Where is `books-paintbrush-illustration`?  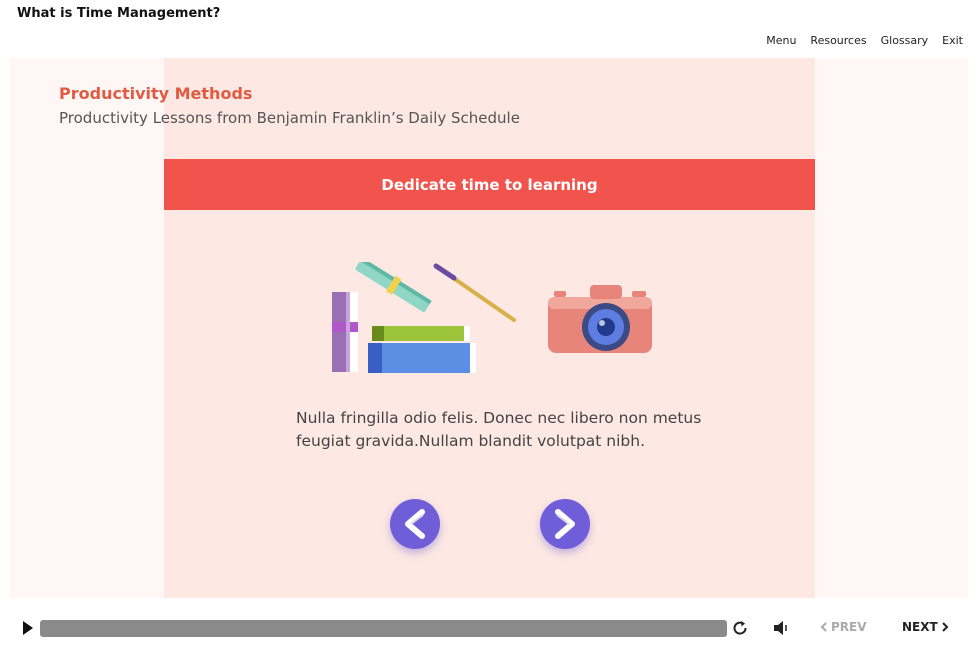 books-paintbrush-illustration is located at coordinates (424, 317).